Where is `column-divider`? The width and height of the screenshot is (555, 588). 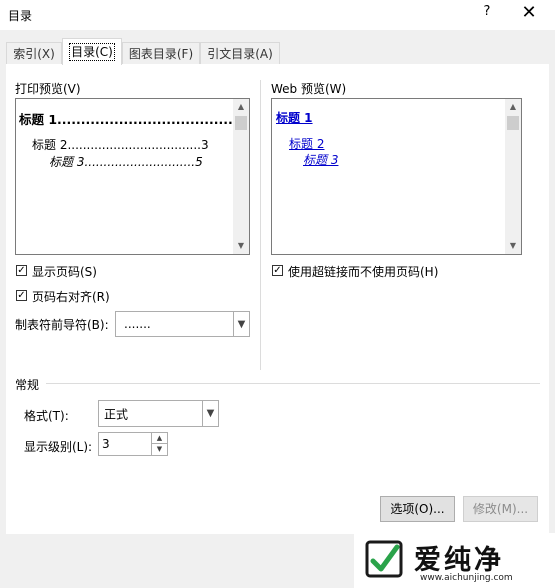 column-divider is located at coordinates (260, 225).